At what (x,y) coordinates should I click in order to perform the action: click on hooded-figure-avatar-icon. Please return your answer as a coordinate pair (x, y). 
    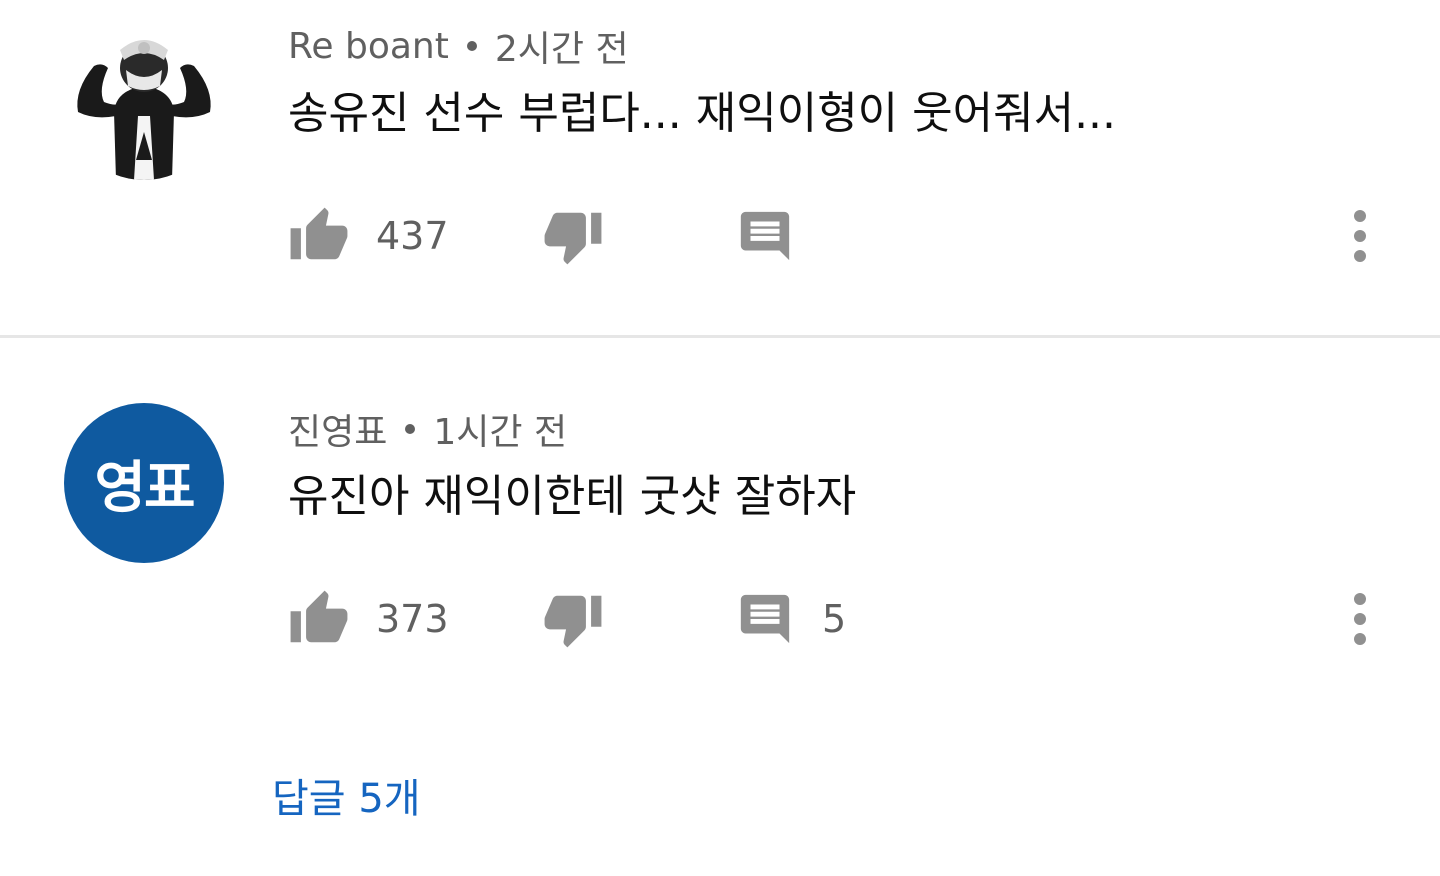
    Looking at the image, I should click on (144, 100).